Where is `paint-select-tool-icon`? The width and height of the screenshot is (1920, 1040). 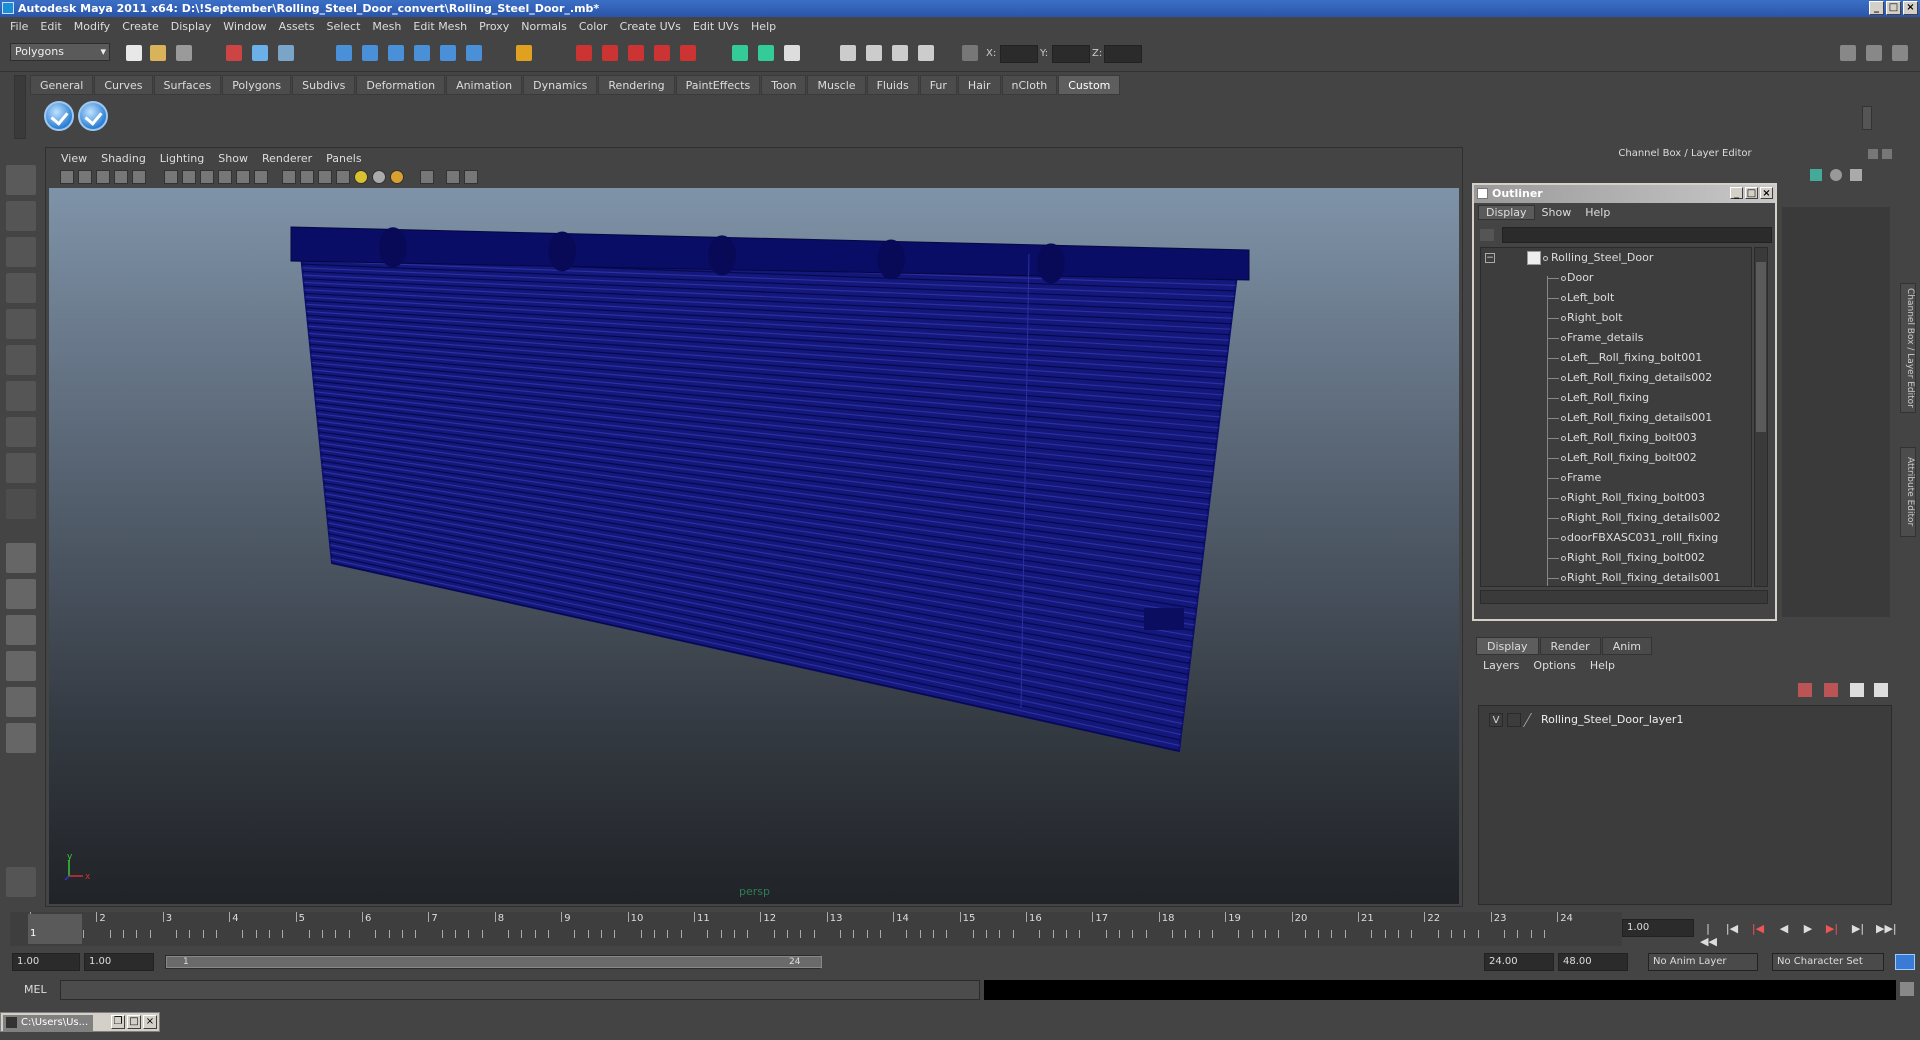 paint-select-tool-icon is located at coordinates (21, 252).